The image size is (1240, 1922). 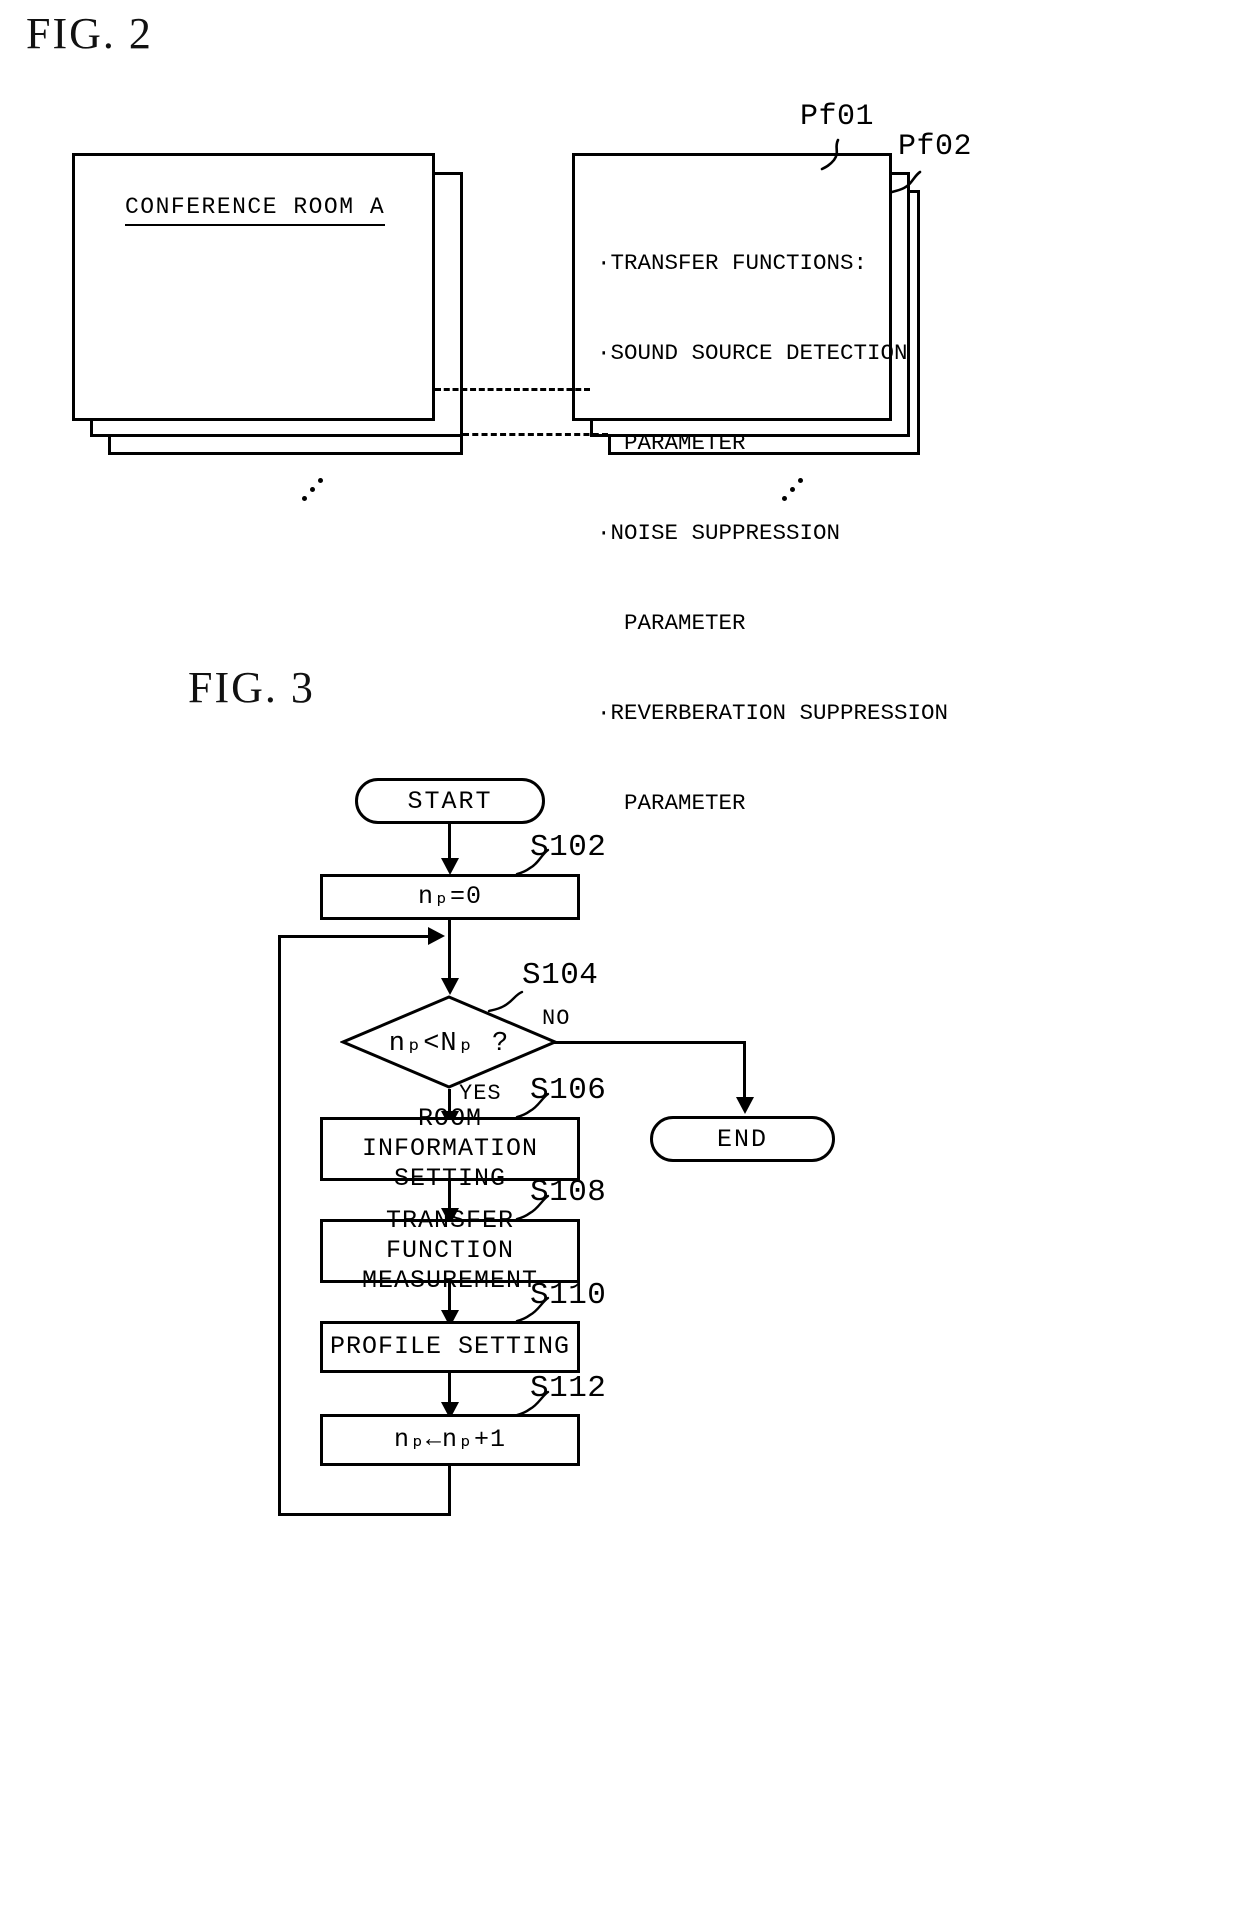 What do you see at coordinates (556, 1018) in the screenshot?
I see `branch-label-no: NO` at bounding box center [556, 1018].